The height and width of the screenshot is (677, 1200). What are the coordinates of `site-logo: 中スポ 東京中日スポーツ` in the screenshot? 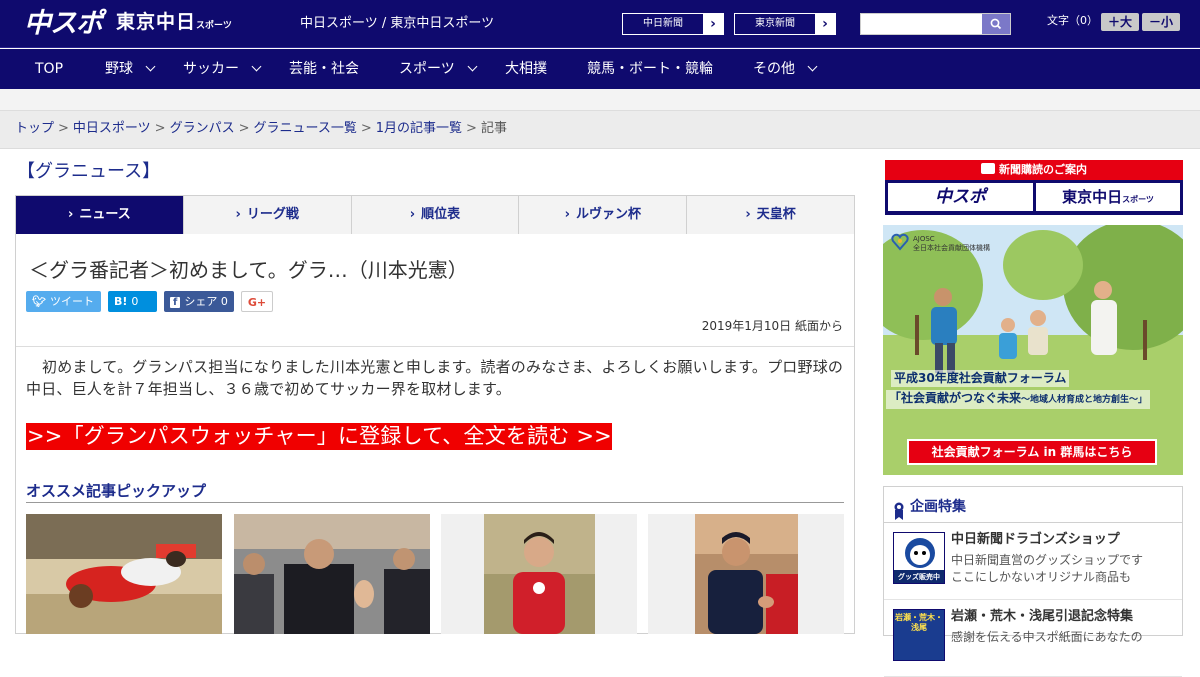 It's located at (128, 24).